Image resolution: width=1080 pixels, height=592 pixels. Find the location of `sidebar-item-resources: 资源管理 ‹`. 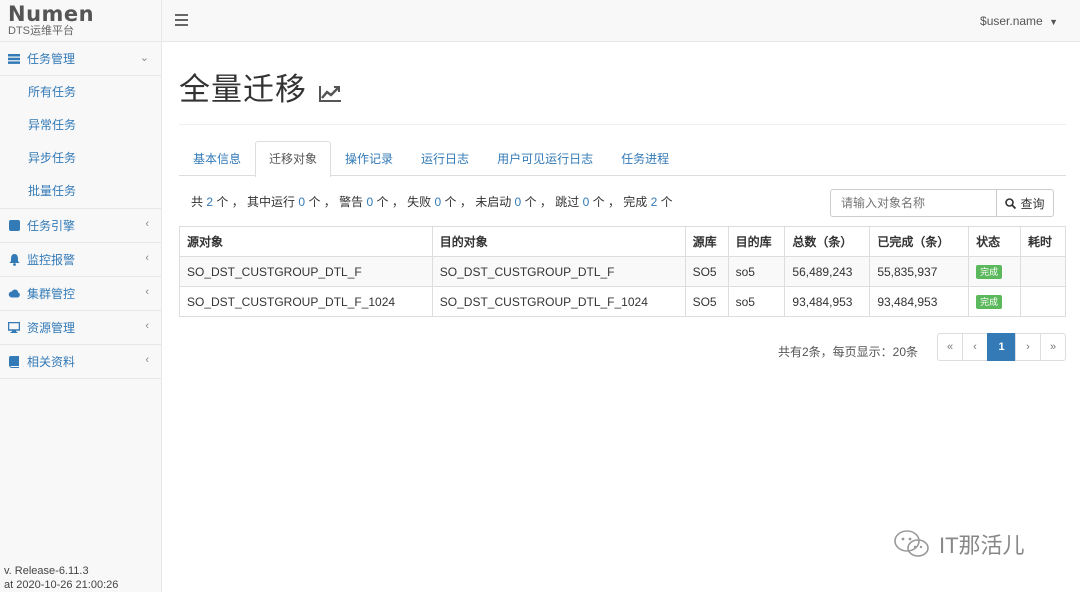

sidebar-item-resources: 资源管理 ‹ is located at coordinates (80, 327).